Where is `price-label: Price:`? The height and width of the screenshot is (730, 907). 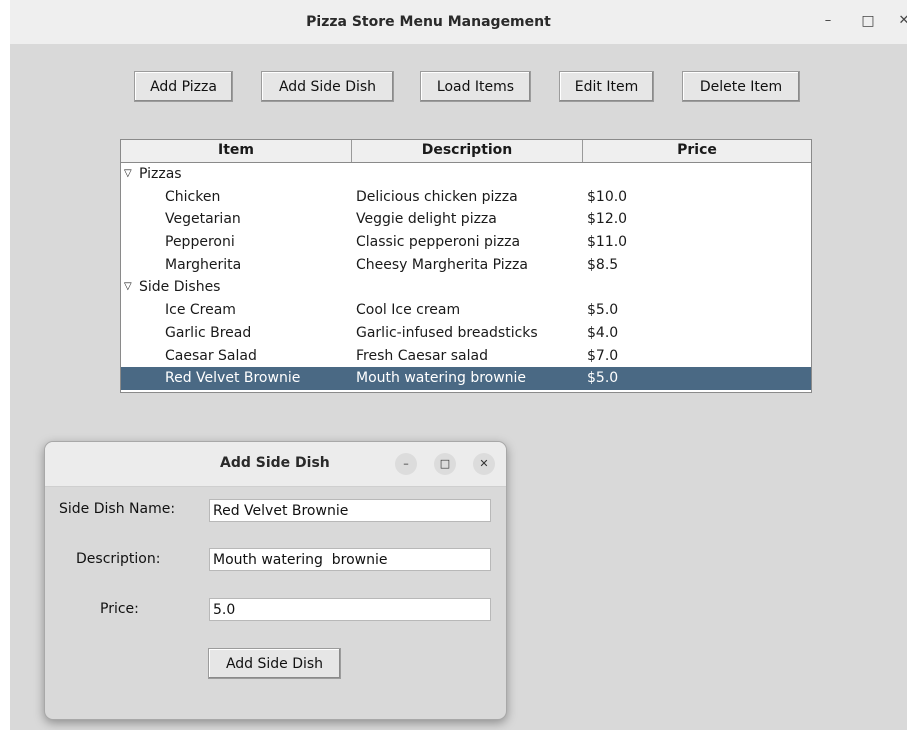 price-label: Price: is located at coordinates (119, 609).